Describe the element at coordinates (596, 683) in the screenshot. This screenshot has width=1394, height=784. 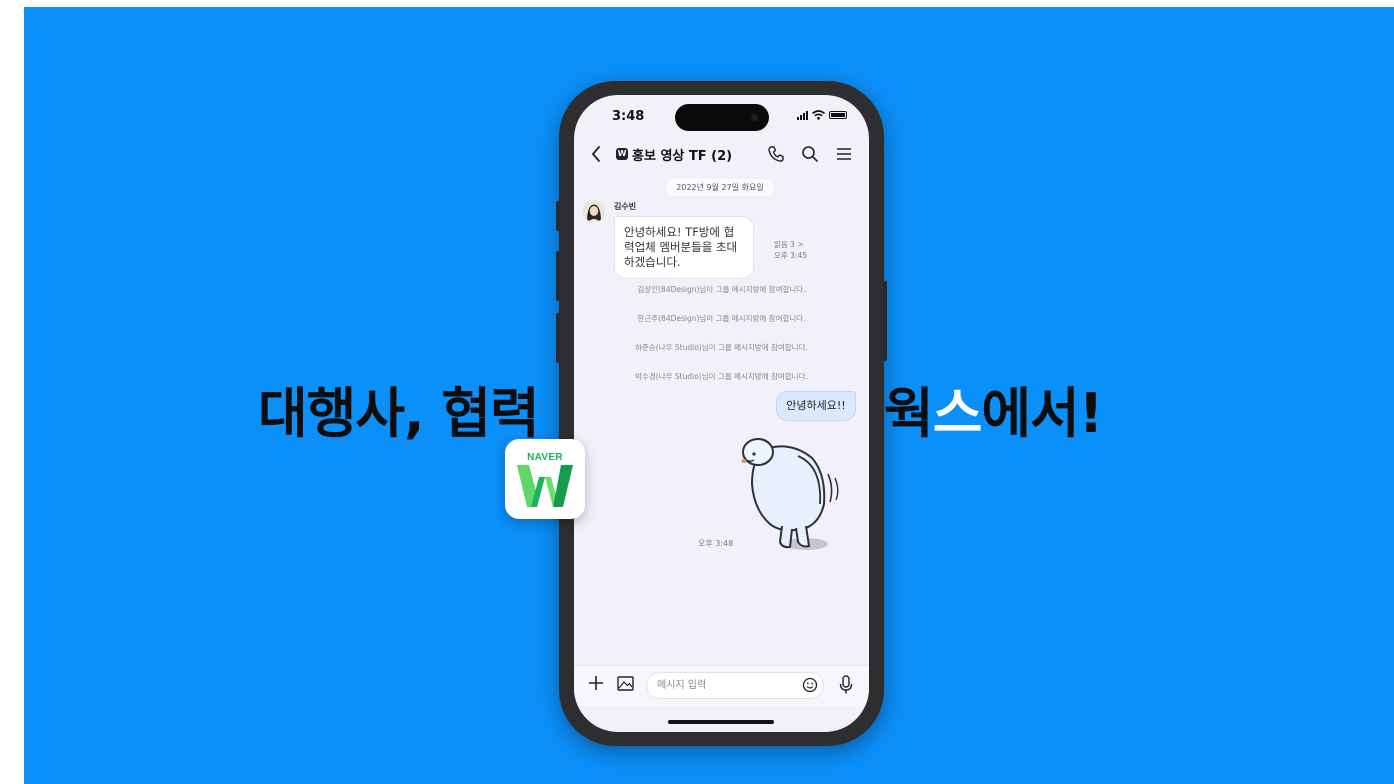
I see `plus-icon` at that location.